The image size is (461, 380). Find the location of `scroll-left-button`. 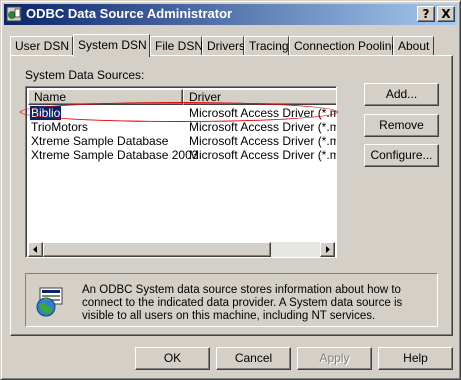

scroll-left-button is located at coordinates (35, 249).